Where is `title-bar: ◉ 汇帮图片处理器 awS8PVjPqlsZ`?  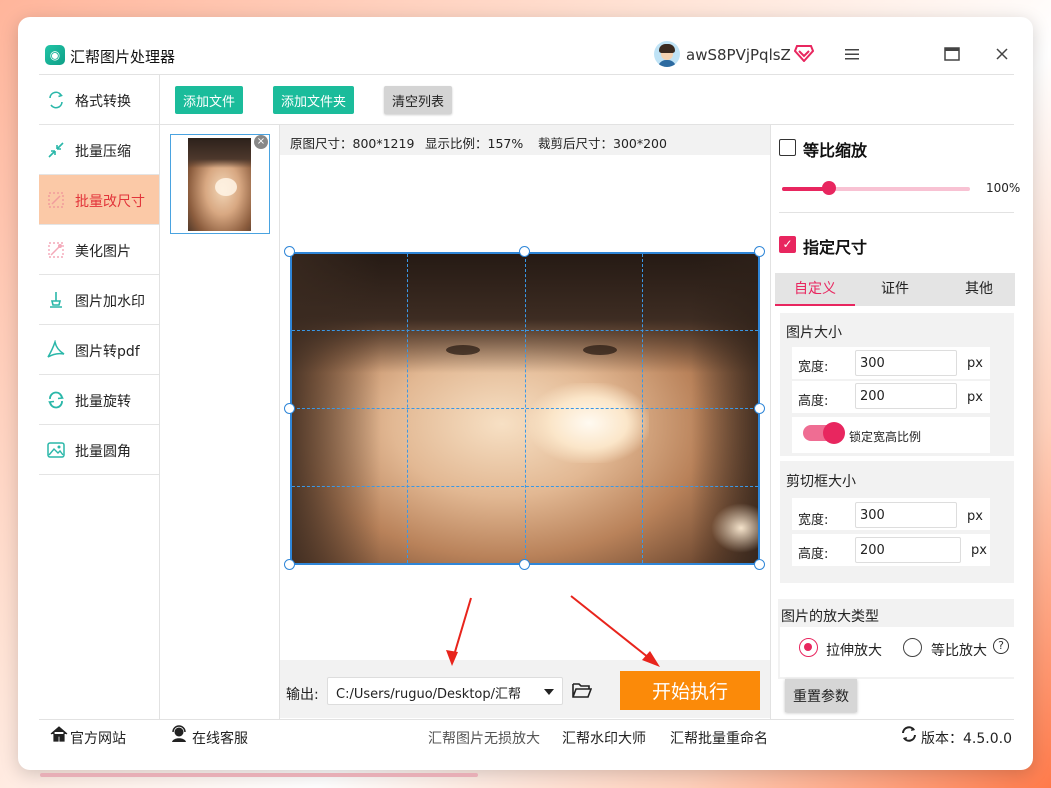 title-bar: ◉ 汇帮图片处理器 awS8PVjPqlsZ is located at coordinates (525, 45).